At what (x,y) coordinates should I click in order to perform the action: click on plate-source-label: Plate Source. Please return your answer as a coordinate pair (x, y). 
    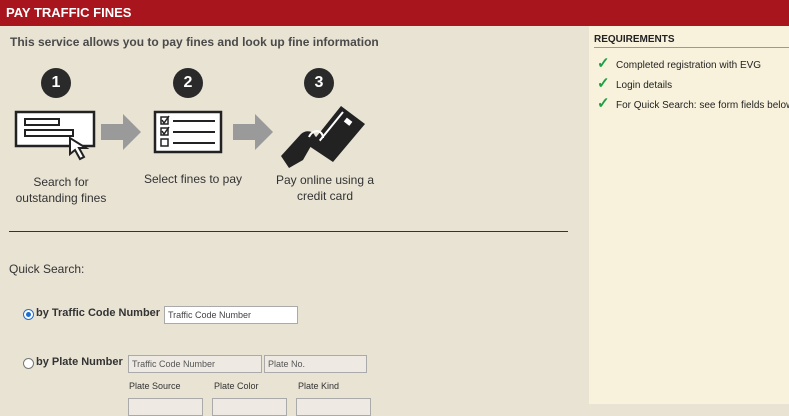
    Looking at the image, I should click on (155, 386).